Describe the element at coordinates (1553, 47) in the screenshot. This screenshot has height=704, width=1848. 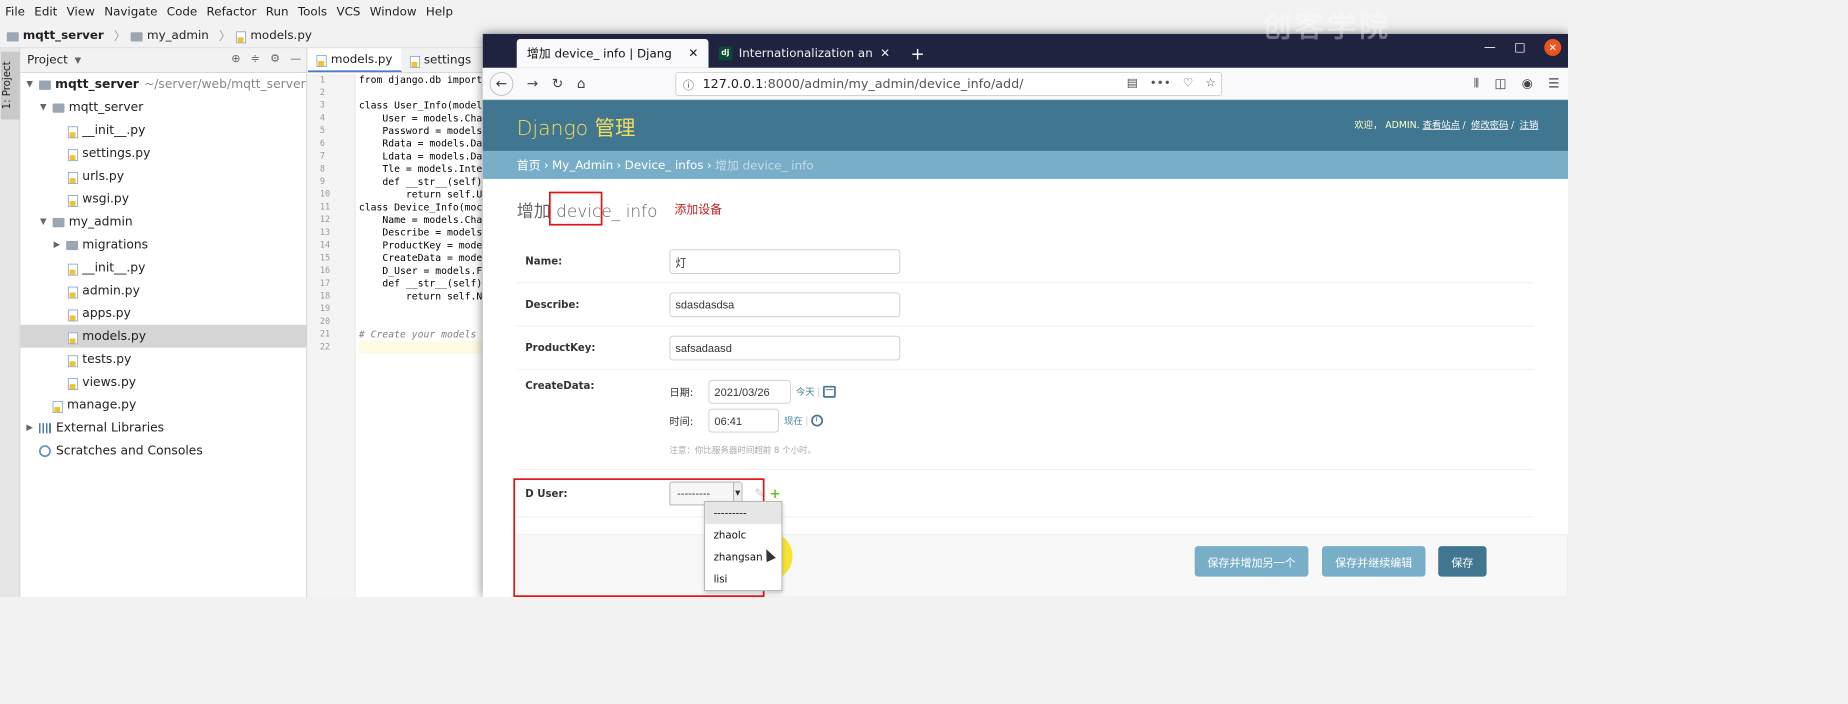
I see `window-close-button: ✕` at that location.